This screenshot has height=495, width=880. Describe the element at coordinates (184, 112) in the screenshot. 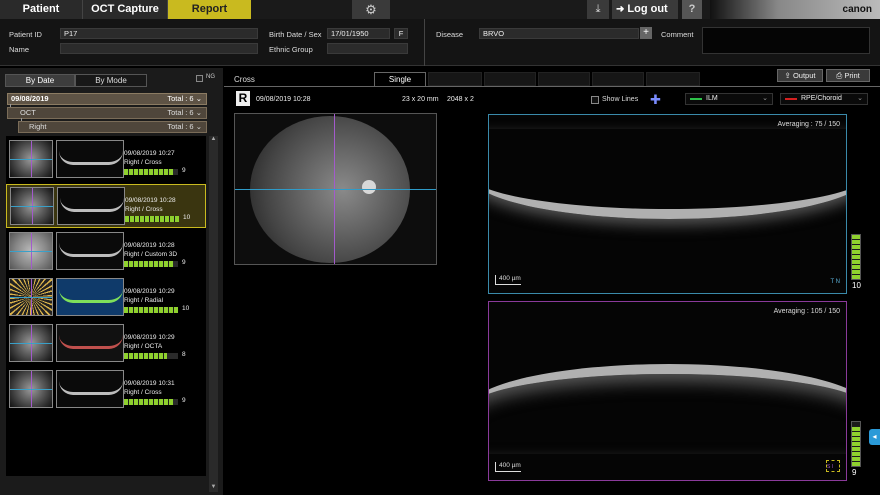

I see `tree-mode-total: Total : 6 ⌄` at that location.